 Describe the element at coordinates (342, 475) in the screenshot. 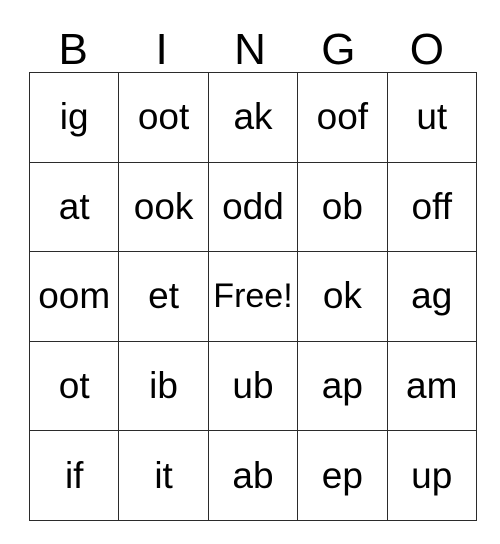

I see `bingo-cell-g5: ep` at that location.